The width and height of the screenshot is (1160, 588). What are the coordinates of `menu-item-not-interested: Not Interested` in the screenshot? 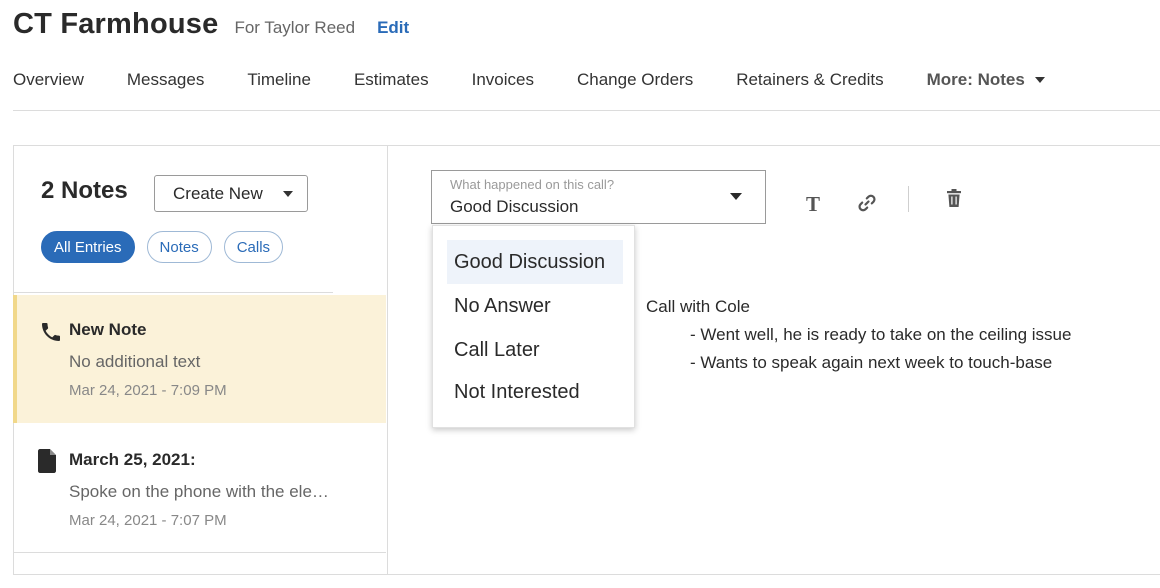 It's located at (513, 392).